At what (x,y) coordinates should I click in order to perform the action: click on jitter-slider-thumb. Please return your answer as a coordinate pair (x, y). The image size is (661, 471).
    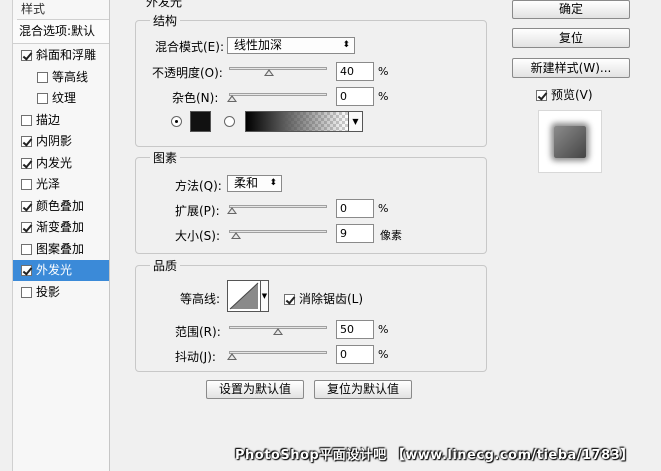
    Looking at the image, I should click on (232, 356).